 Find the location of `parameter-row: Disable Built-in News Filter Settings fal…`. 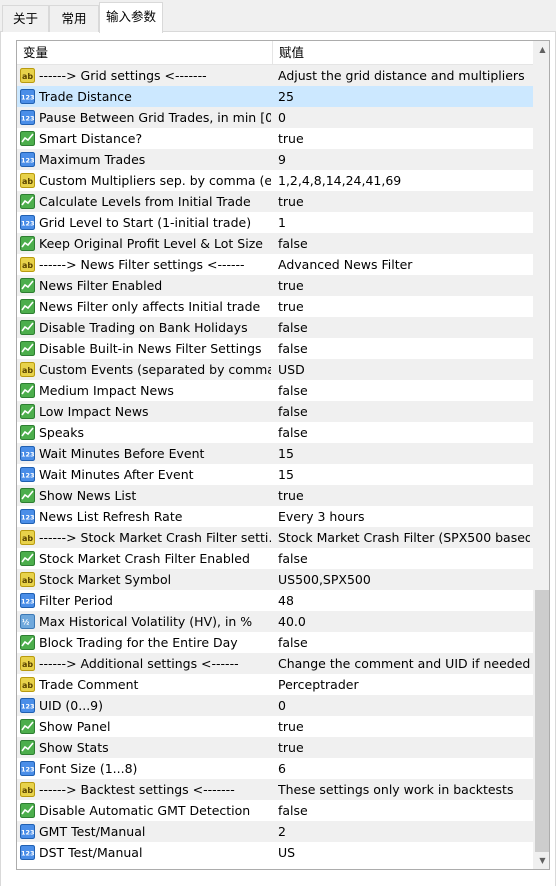

parameter-row: Disable Built-in News Filter Settings fal… is located at coordinates (275, 348).